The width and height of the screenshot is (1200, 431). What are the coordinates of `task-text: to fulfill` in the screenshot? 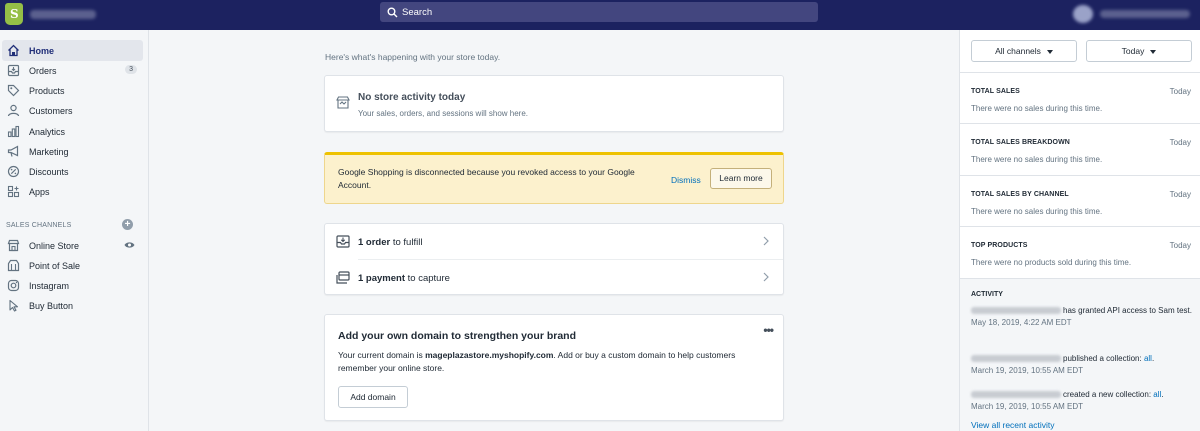 It's located at (406, 242).